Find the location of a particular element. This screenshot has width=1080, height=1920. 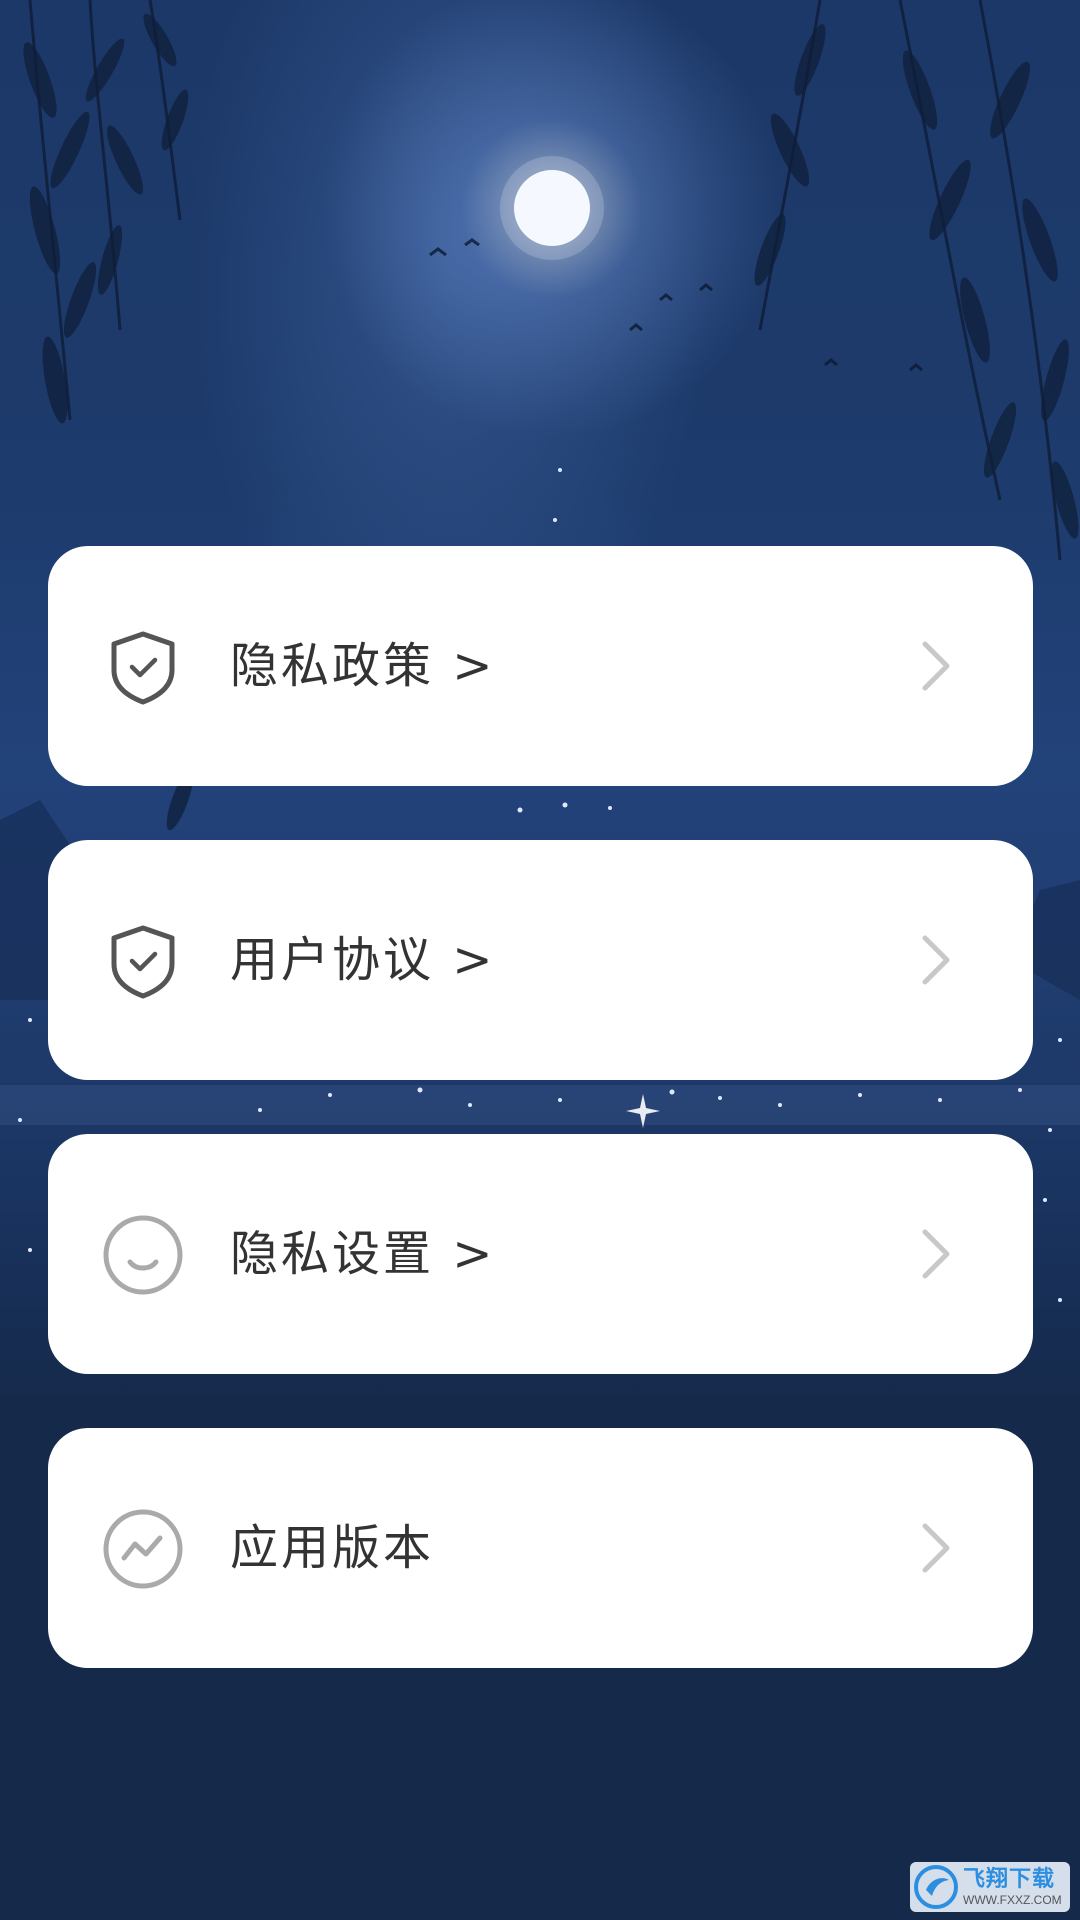

trend-circle-icon is located at coordinates (143, 1549).